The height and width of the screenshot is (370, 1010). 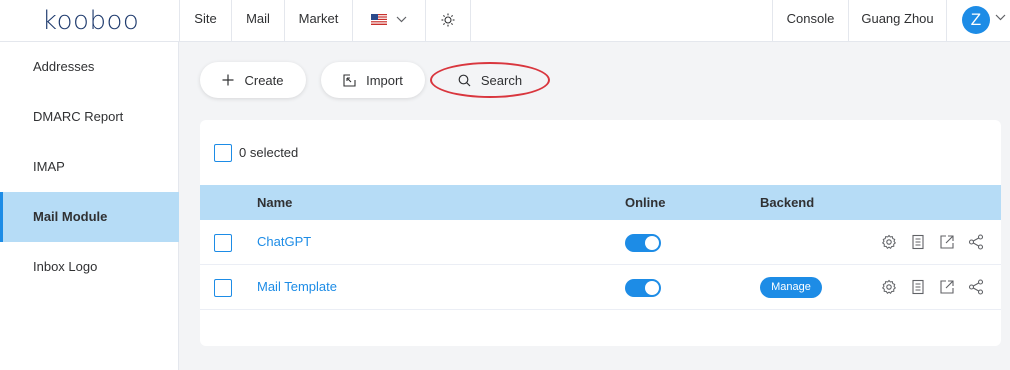 I want to click on sidebar-item-mail-module: Mail Module, so click(x=89, y=217).